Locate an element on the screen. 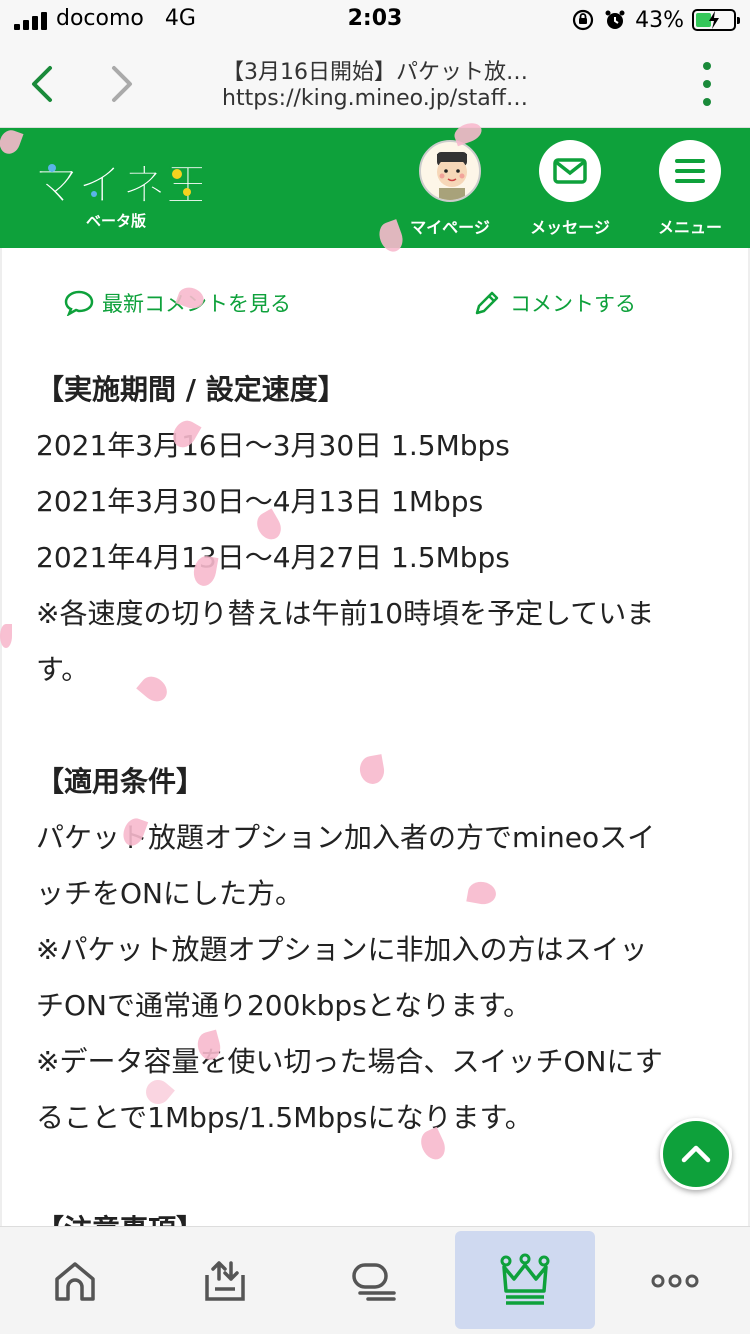  charging-bolt-icon is located at coordinates (714, 20).